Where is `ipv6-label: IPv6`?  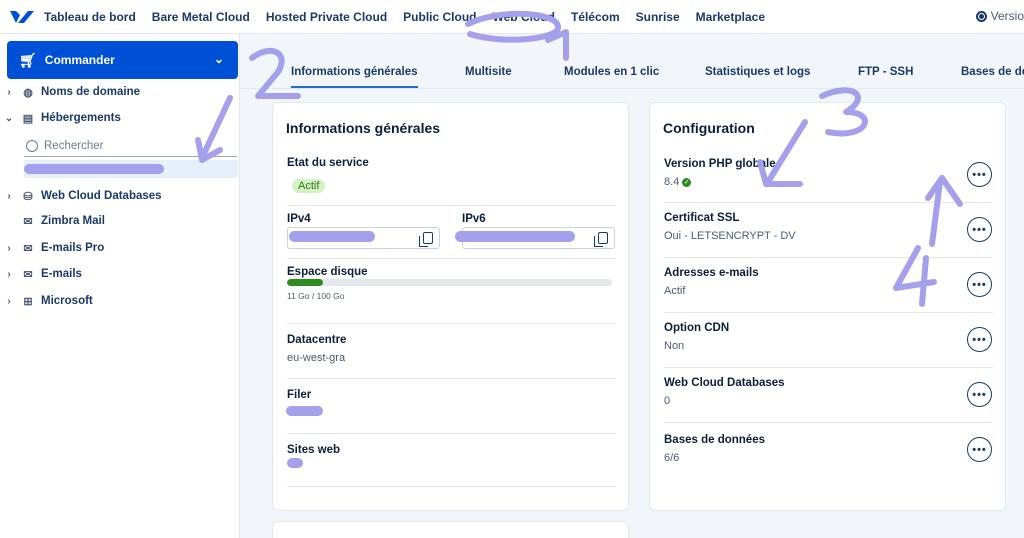 ipv6-label: IPv6 is located at coordinates (474, 219).